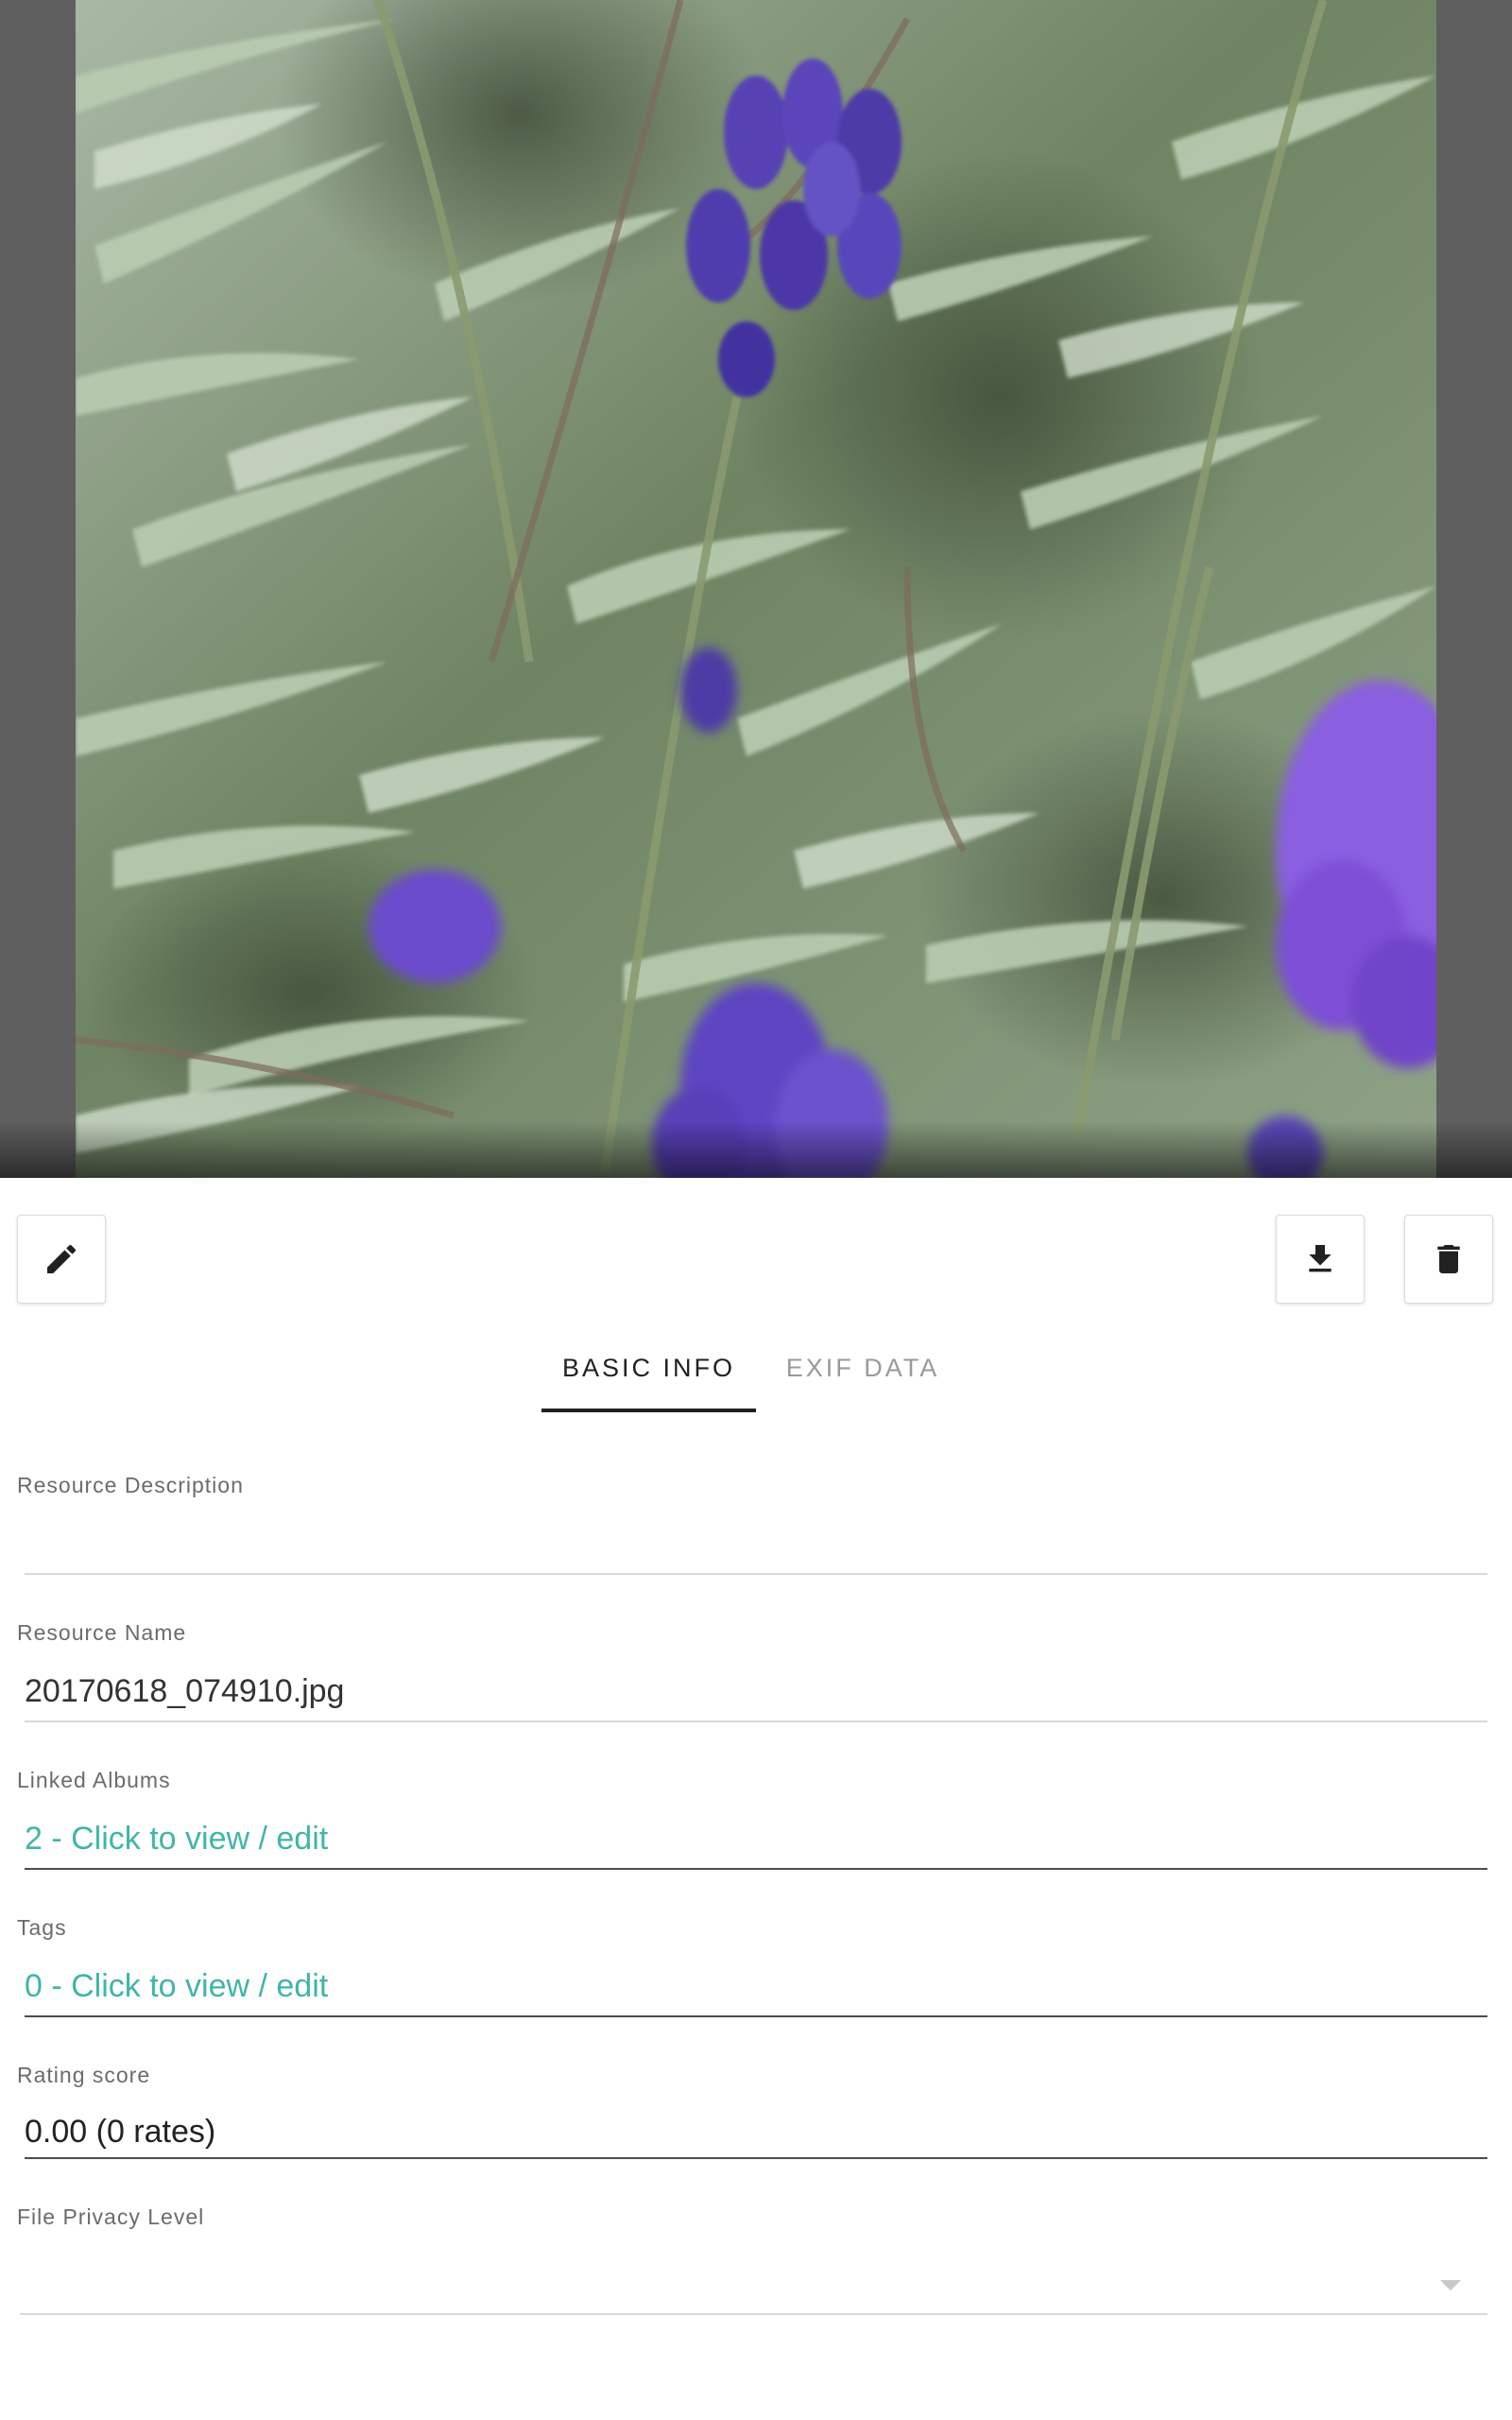 The height and width of the screenshot is (2420, 1512). What do you see at coordinates (102, 1632) in the screenshot?
I see `resource-name-label: Resource Name` at bounding box center [102, 1632].